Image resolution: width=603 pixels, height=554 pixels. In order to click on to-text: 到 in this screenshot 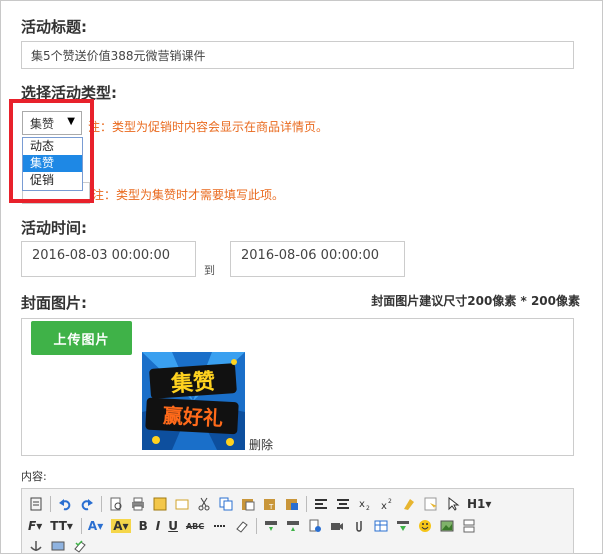, I will do `click(209, 270)`.